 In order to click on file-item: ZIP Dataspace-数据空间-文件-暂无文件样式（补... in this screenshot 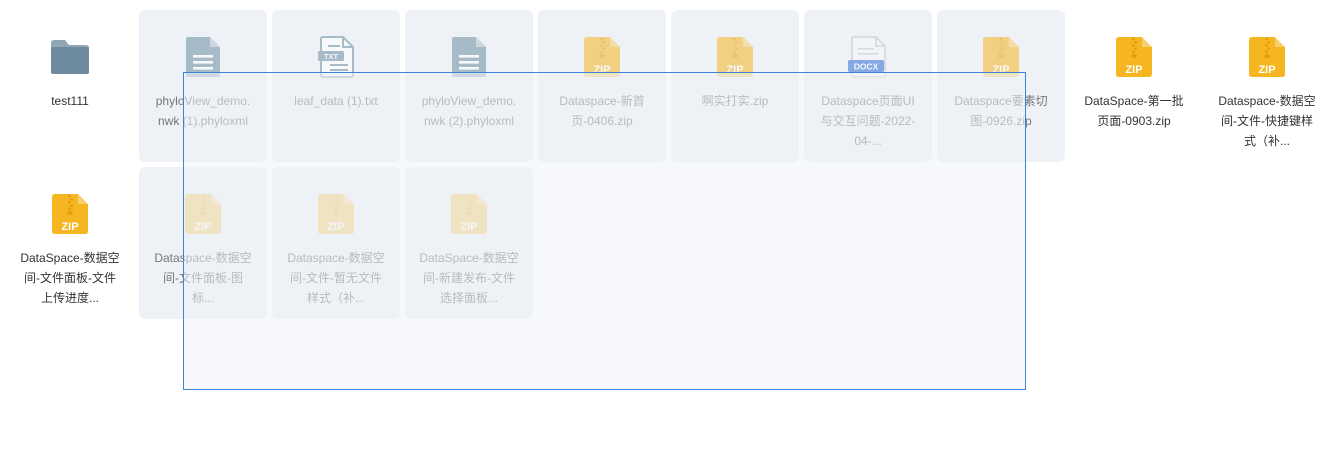, I will do `click(336, 243)`.